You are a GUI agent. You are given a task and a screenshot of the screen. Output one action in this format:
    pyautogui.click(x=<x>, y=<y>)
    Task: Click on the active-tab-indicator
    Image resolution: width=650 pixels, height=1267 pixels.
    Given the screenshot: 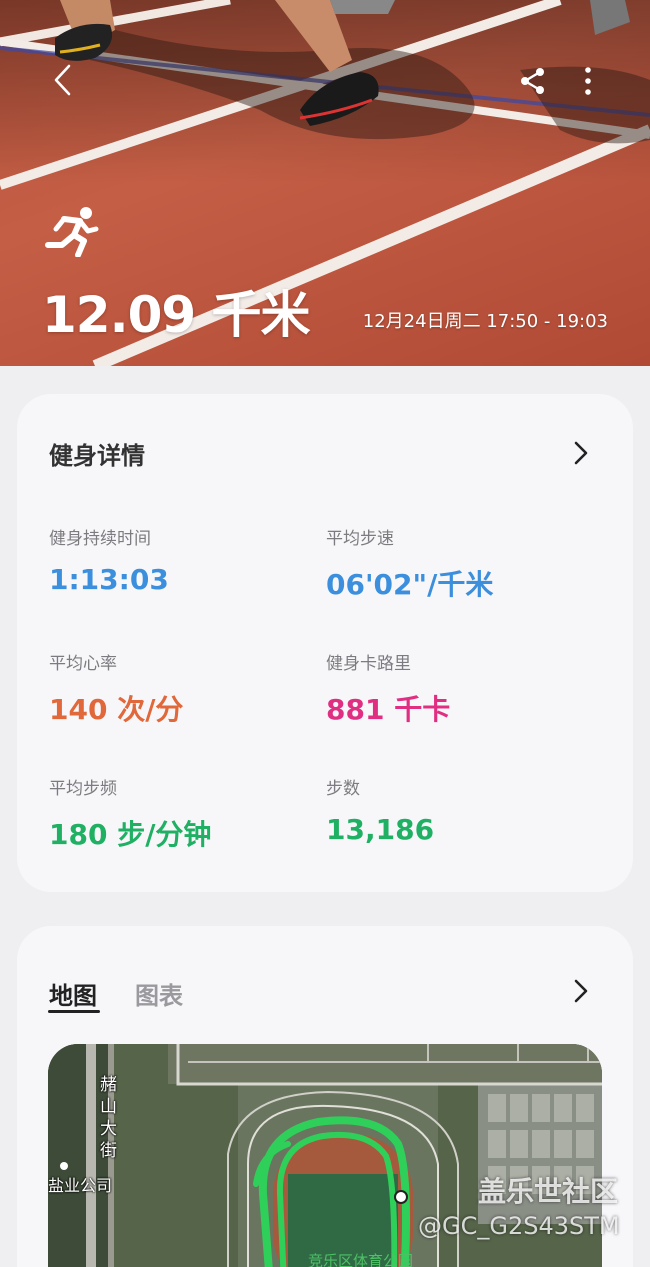 What is the action you would take?
    pyautogui.click(x=74, y=1011)
    